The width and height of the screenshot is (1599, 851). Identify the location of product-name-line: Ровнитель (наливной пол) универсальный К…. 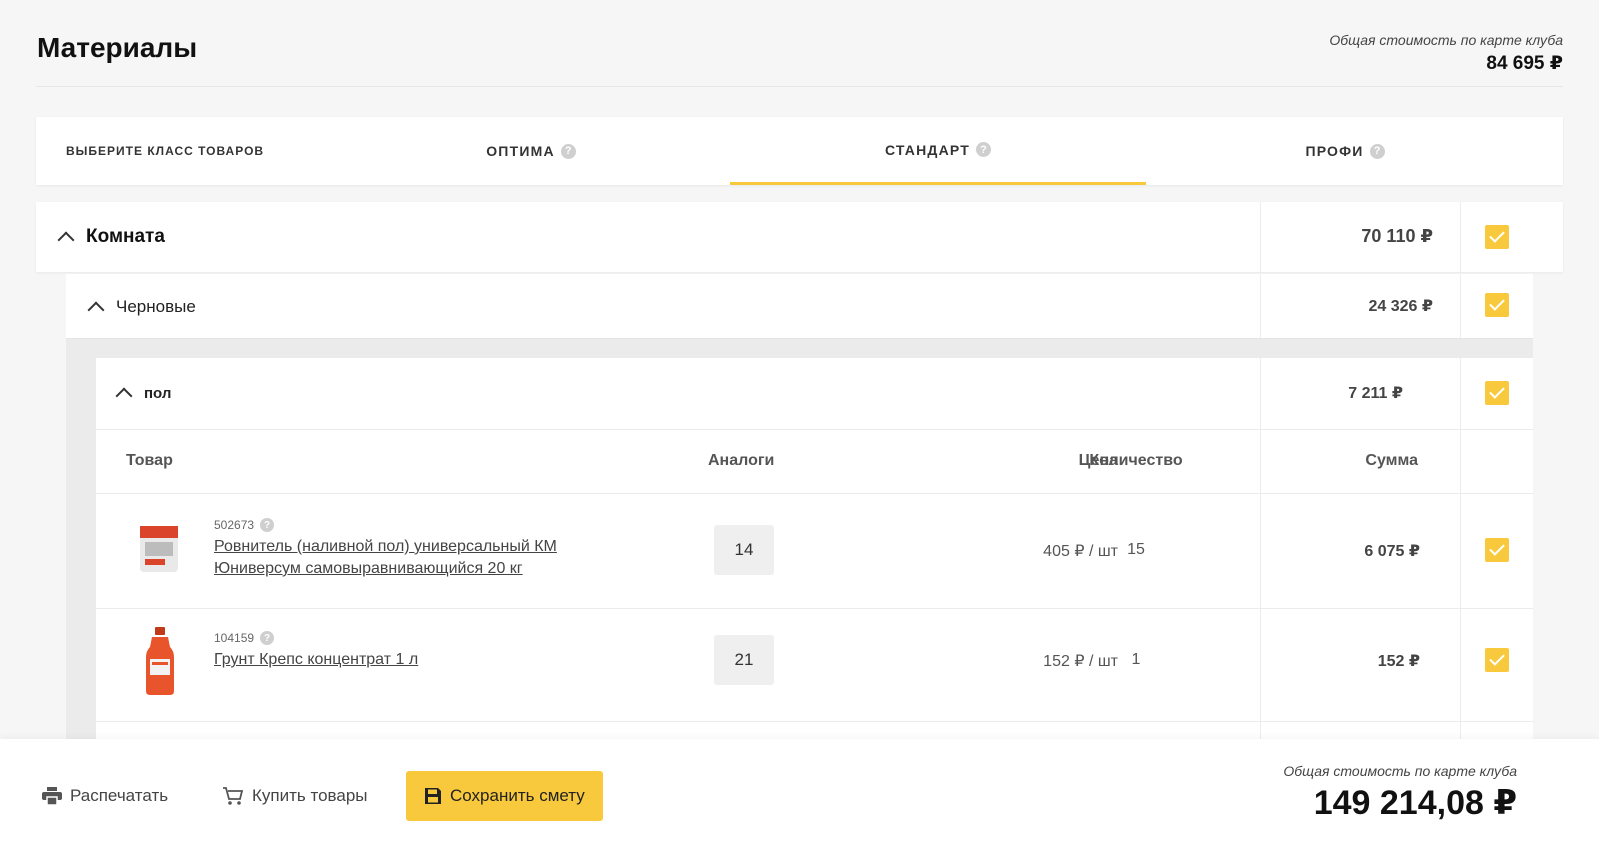
(385, 546).